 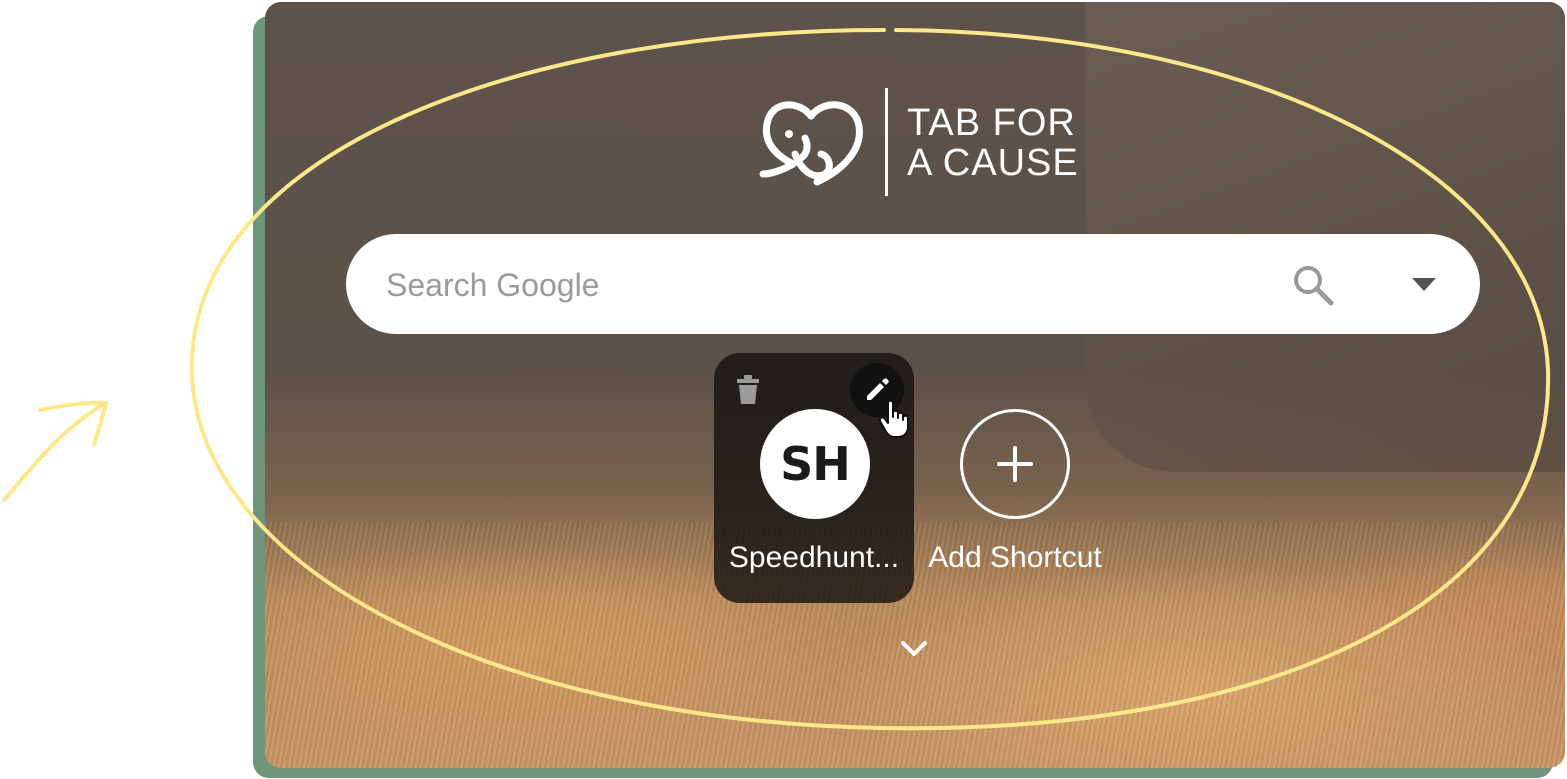 What do you see at coordinates (54, 452) in the screenshot?
I see `arrow-shaft` at bounding box center [54, 452].